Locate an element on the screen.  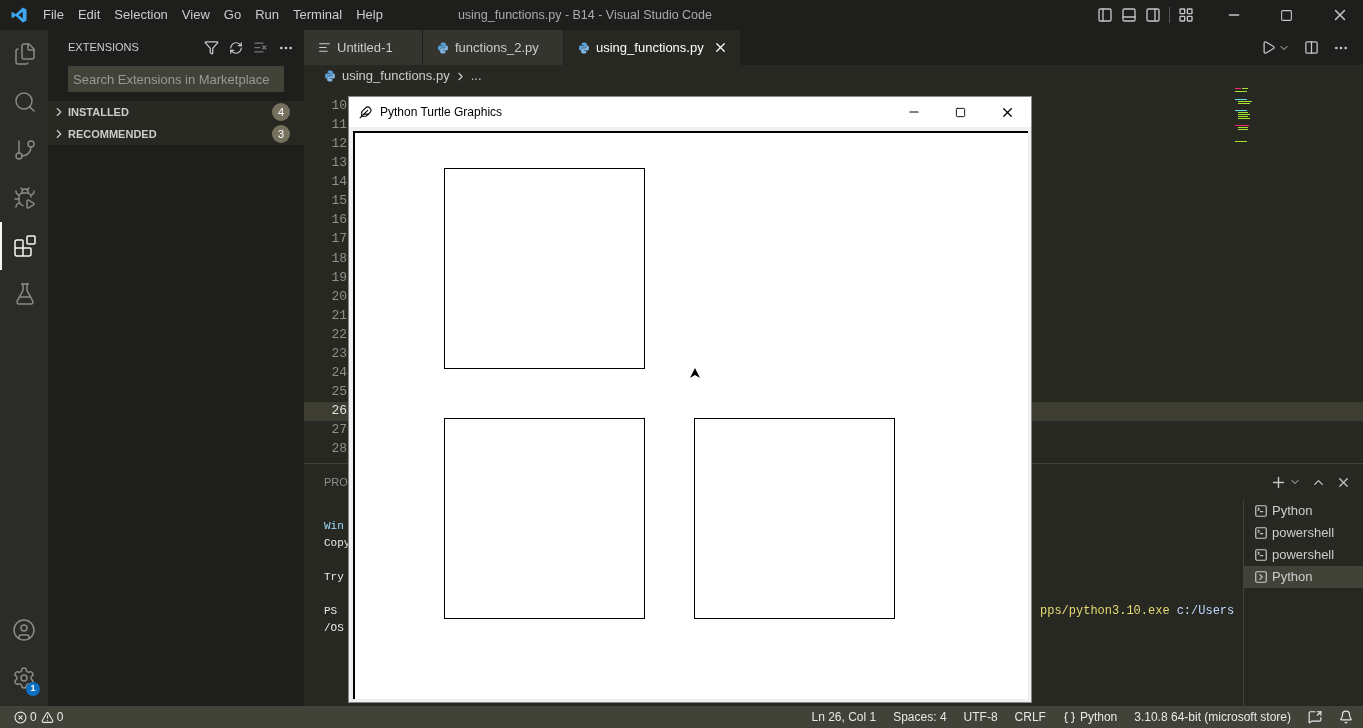
cursor-position: Ln 26, Col 1 is located at coordinates (844, 717).